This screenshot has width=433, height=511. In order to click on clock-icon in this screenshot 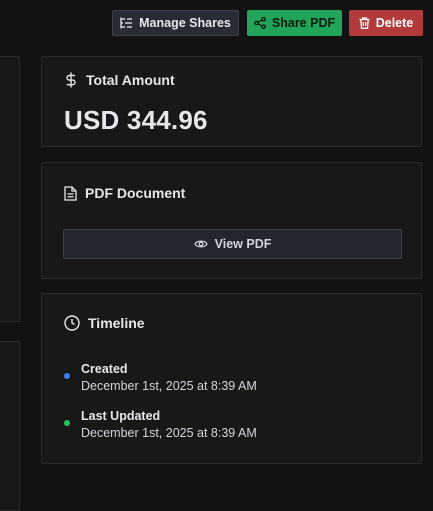, I will do `click(72, 323)`.